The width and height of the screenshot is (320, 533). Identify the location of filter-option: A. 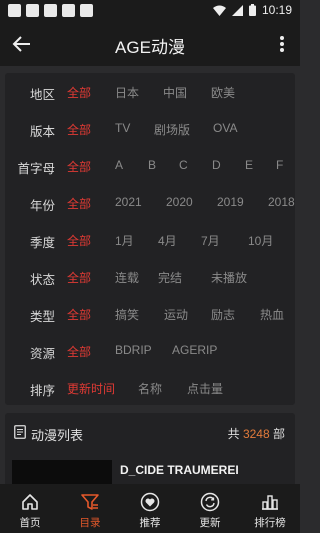
(119, 165).